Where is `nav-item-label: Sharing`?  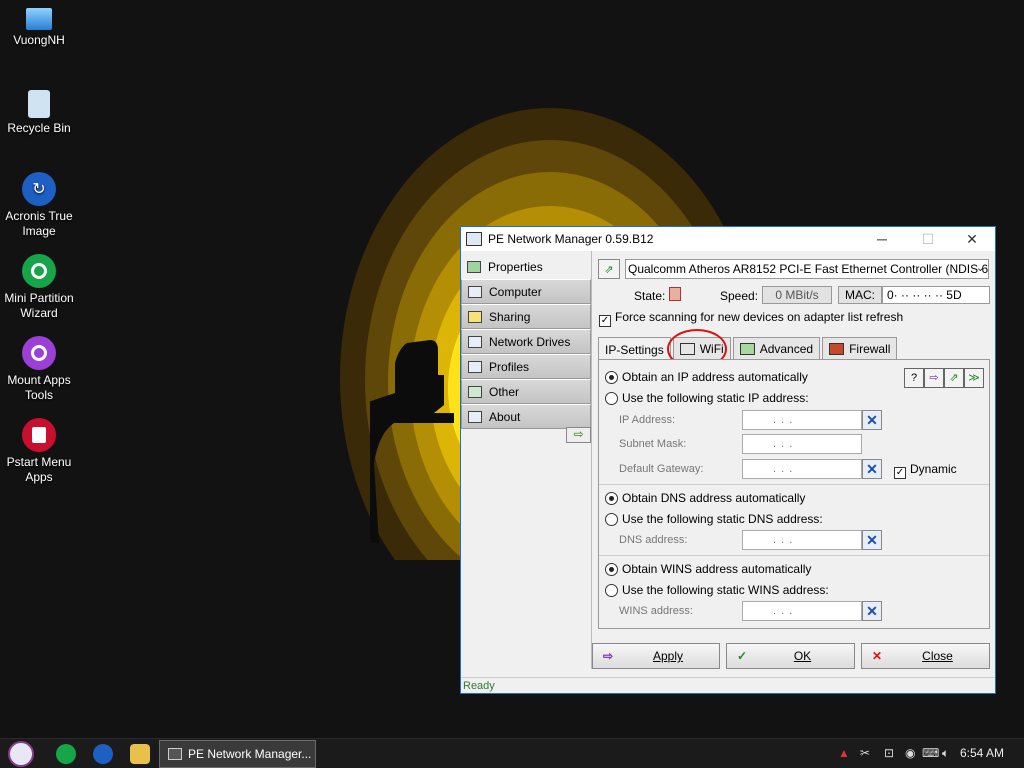 nav-item-label: Sharing is located at coordinates (510, 316).